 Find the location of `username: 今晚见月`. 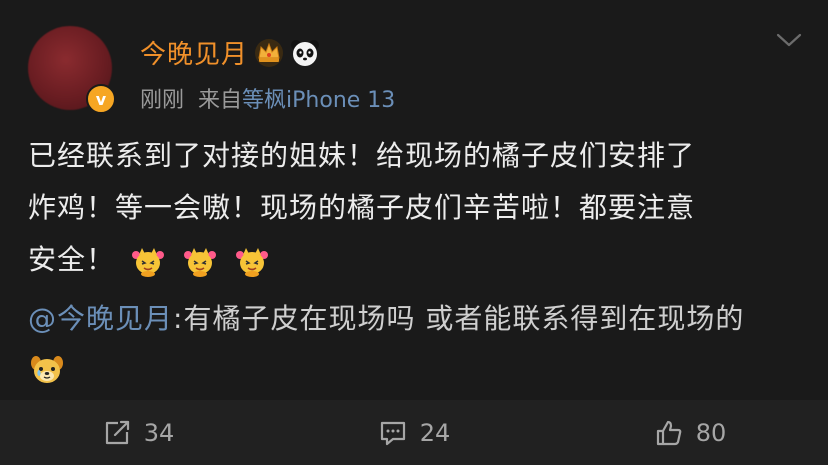

username: 今晚见月 is located at coordinates (194, 52).